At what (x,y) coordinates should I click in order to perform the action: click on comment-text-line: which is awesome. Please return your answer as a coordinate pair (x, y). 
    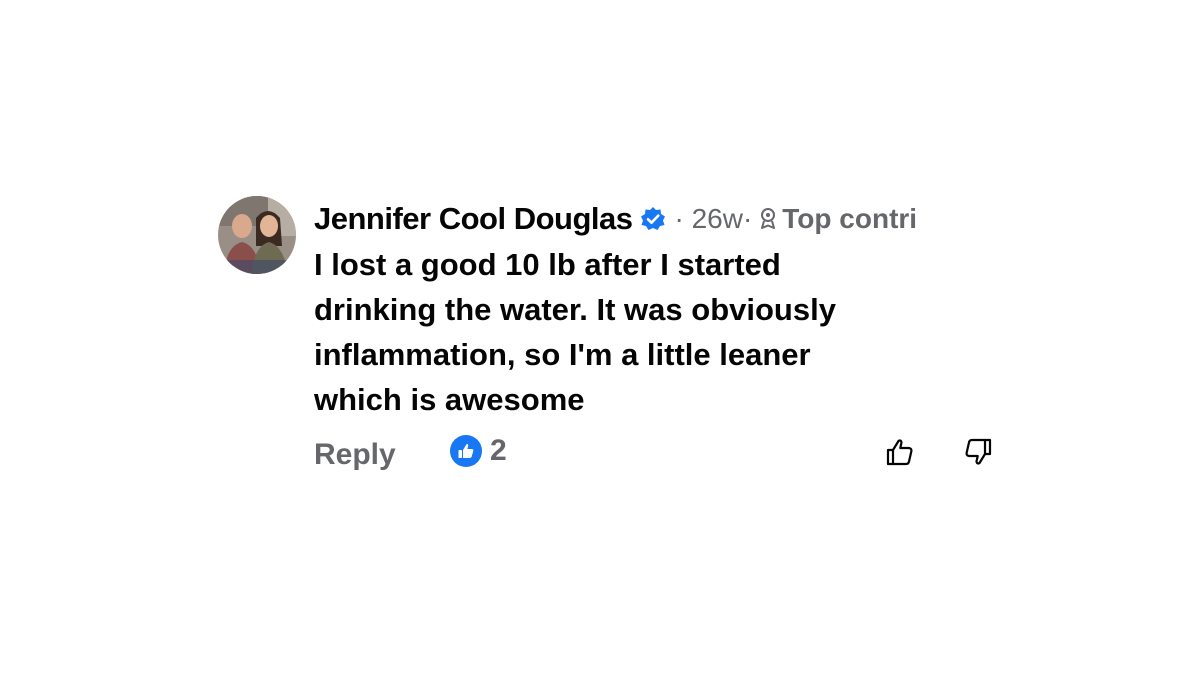
    Looking at the image, I should click on (449, 399).